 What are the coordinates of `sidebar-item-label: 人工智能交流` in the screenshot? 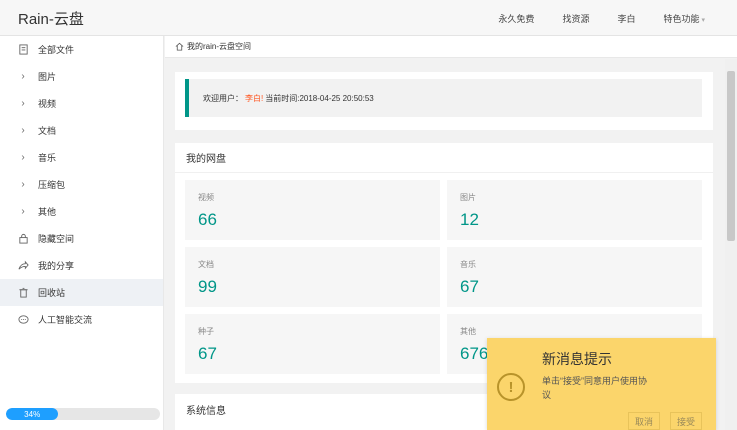 It's located at (65, 320).